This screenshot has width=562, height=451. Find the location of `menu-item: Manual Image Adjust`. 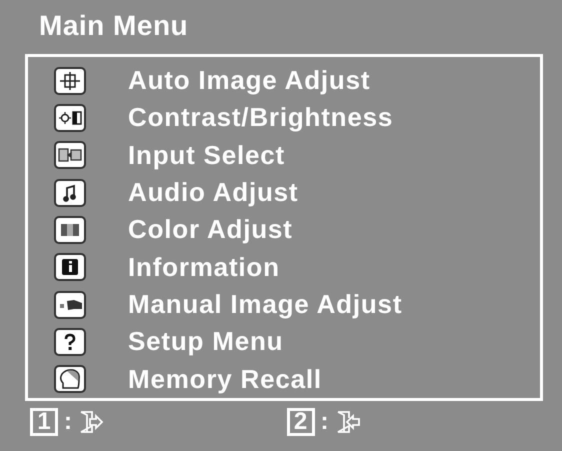

menu-item: Manual Image Adjust is located at coordinates (265, 304).